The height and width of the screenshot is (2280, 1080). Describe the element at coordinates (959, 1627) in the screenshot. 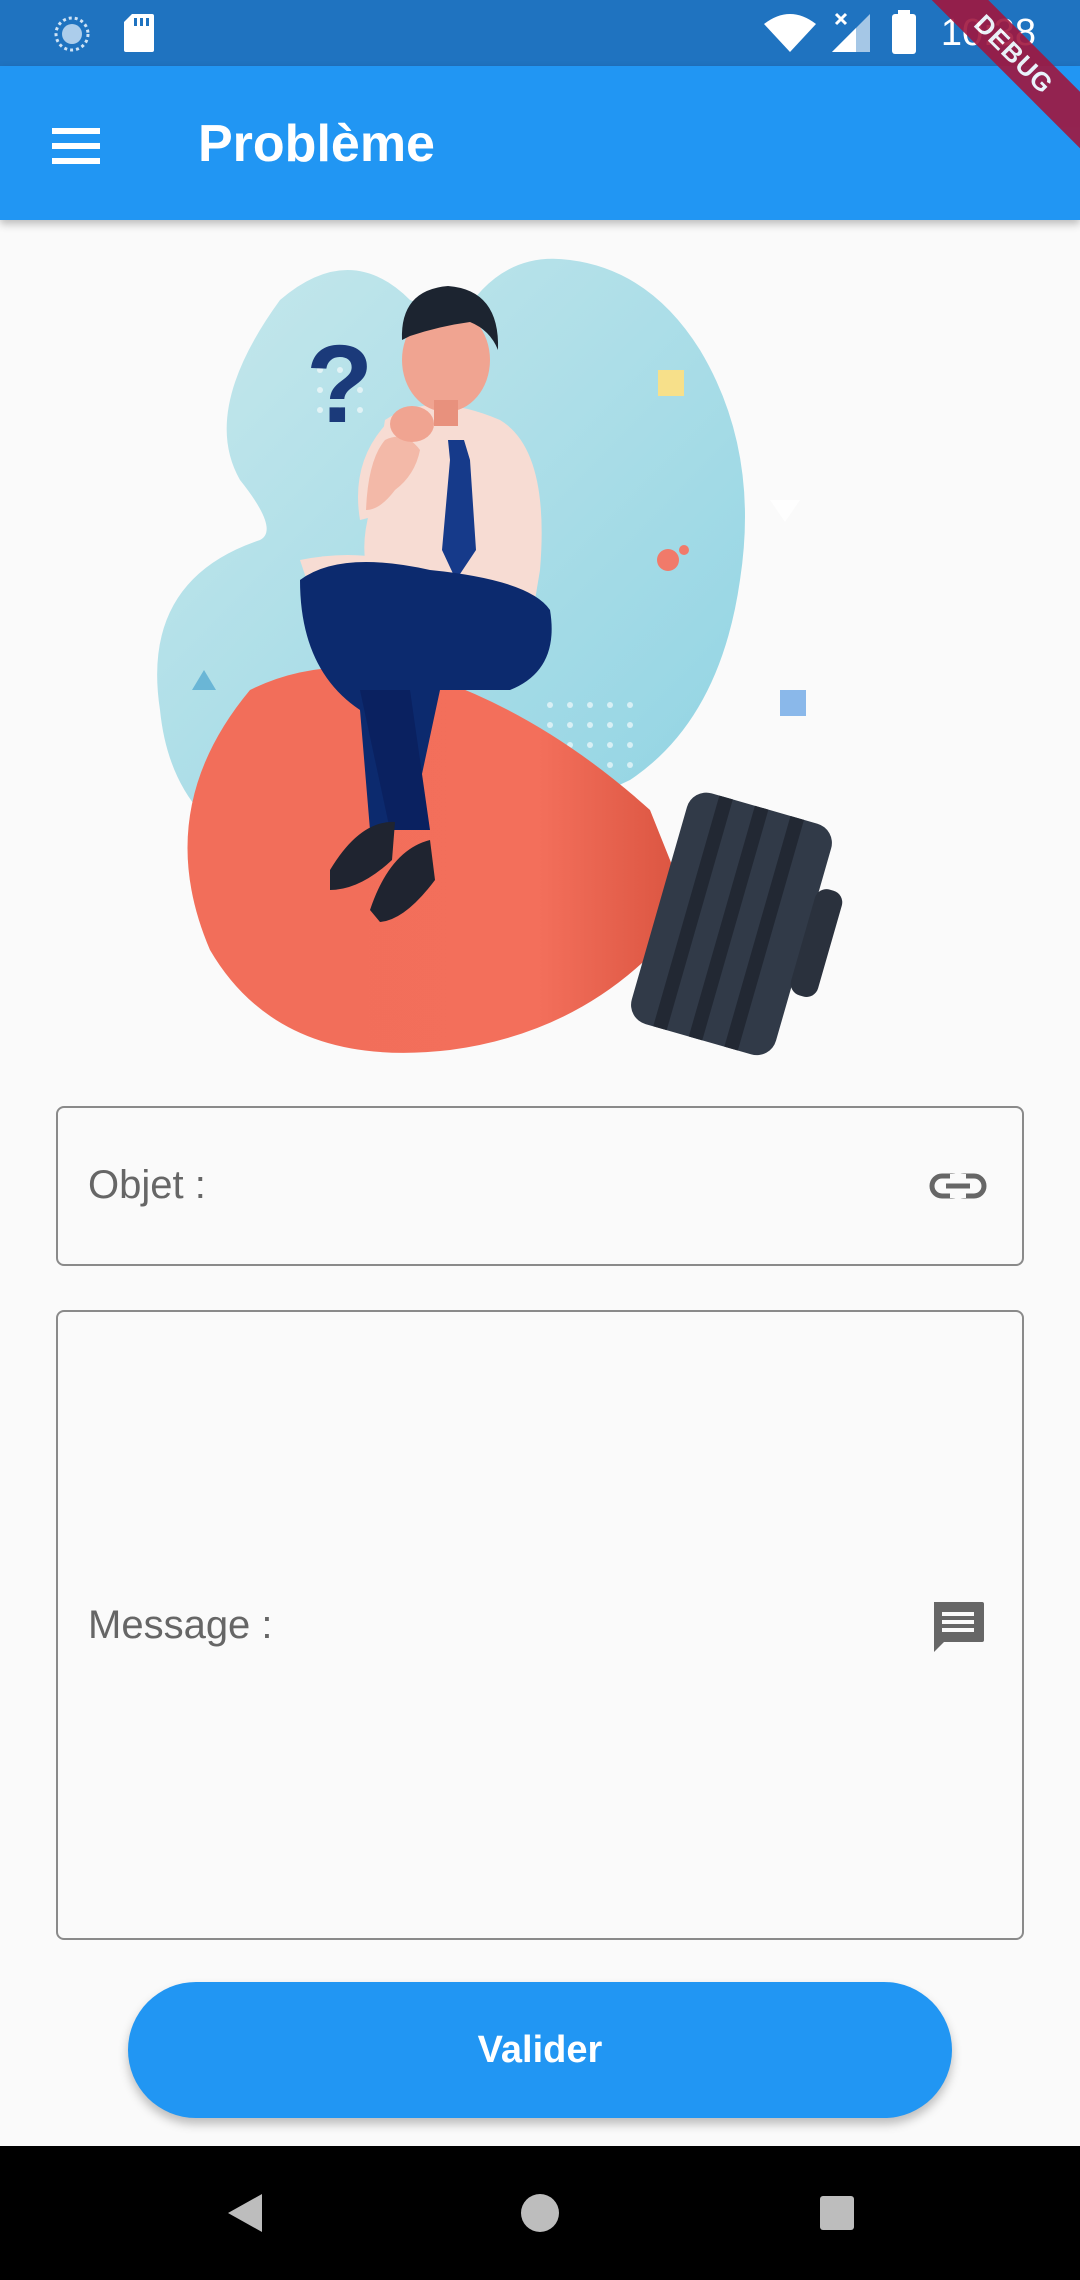

I see `message-icon` at that location.